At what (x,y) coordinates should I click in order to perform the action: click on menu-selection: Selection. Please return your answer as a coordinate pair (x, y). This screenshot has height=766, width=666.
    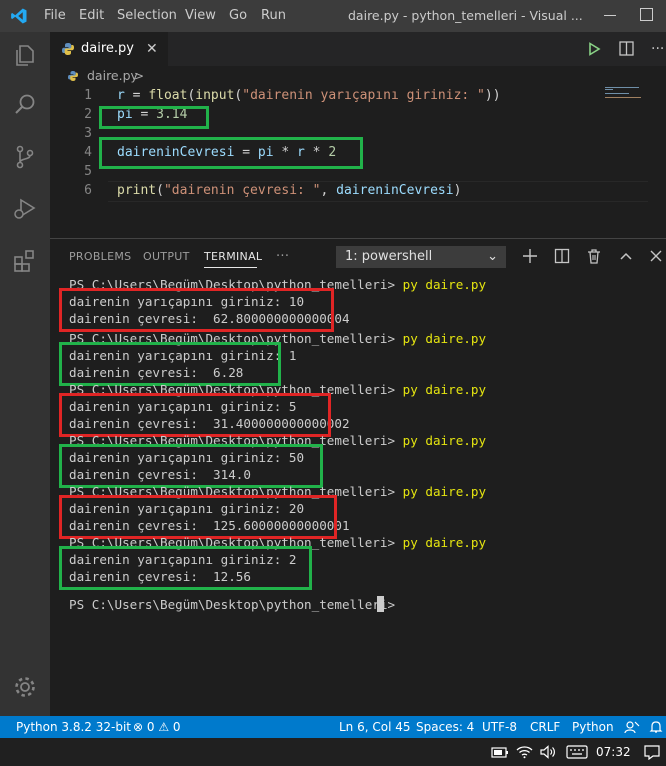
    Looking at the image, I should click on (147, 16).